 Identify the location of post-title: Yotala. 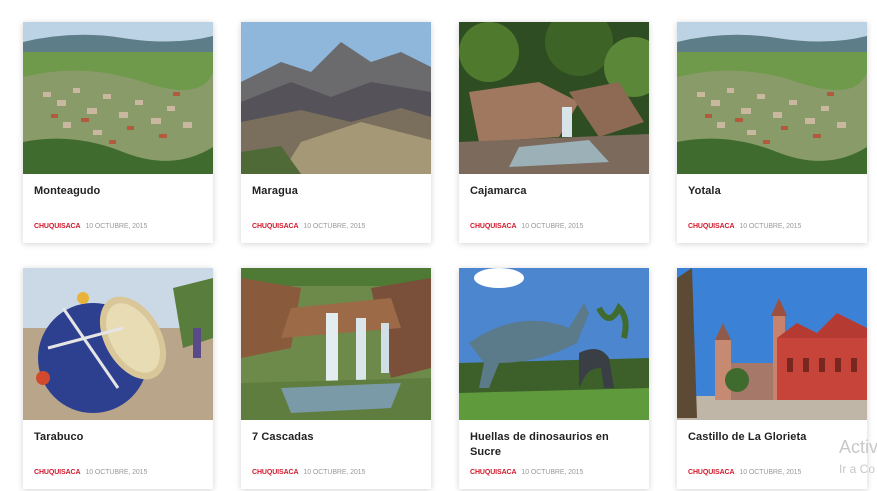
(772, 191).